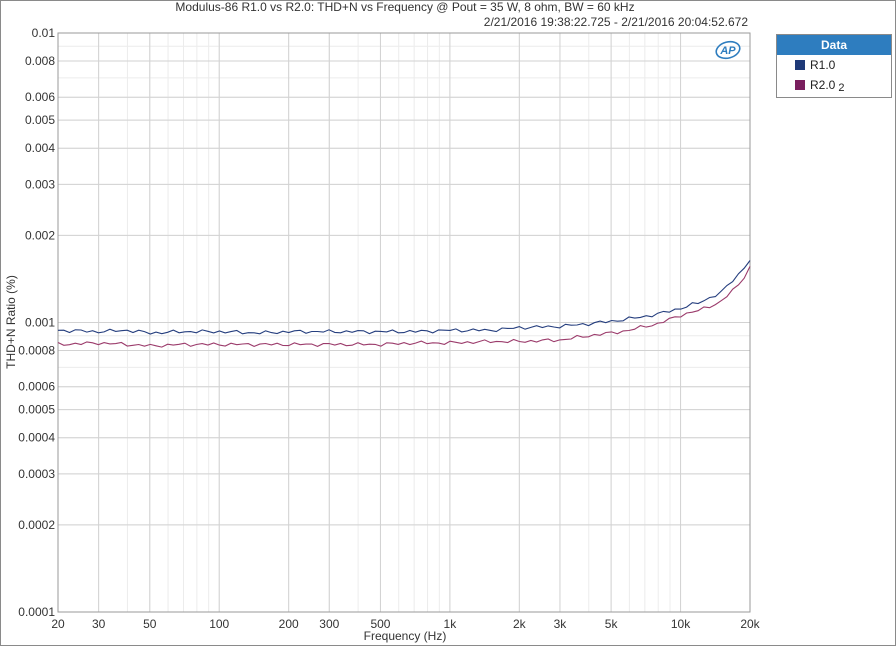  I want to click on legend-item-r2: R2.0 2, so click(834, 85).